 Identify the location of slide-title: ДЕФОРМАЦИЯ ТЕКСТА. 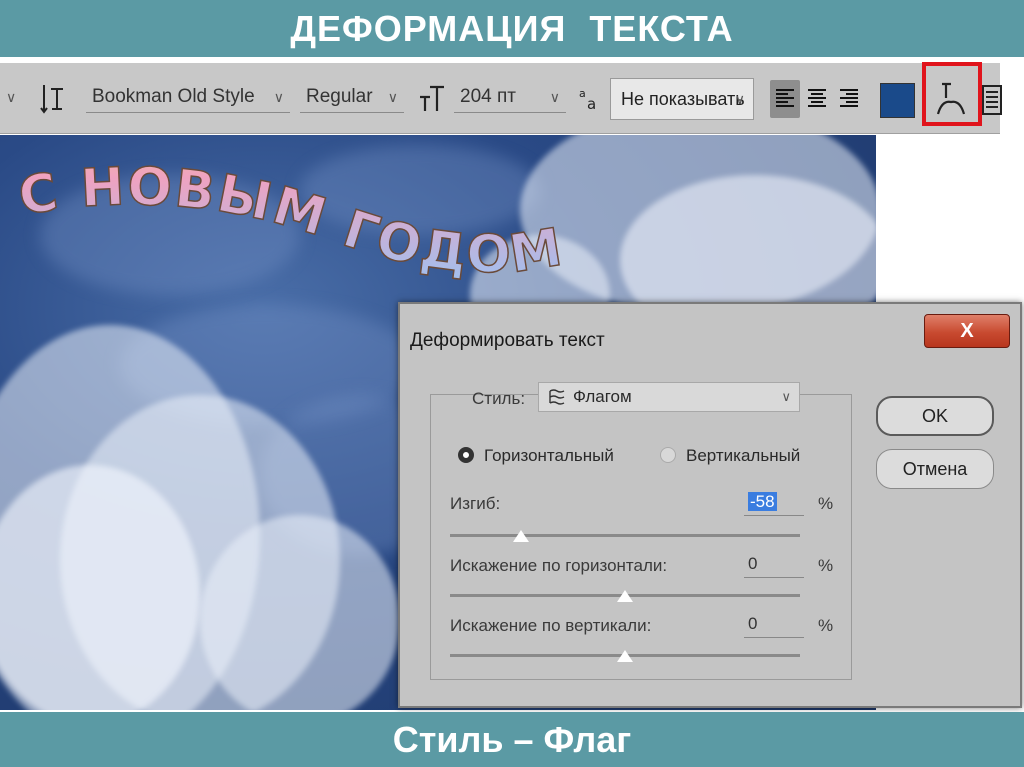
(512, 28).